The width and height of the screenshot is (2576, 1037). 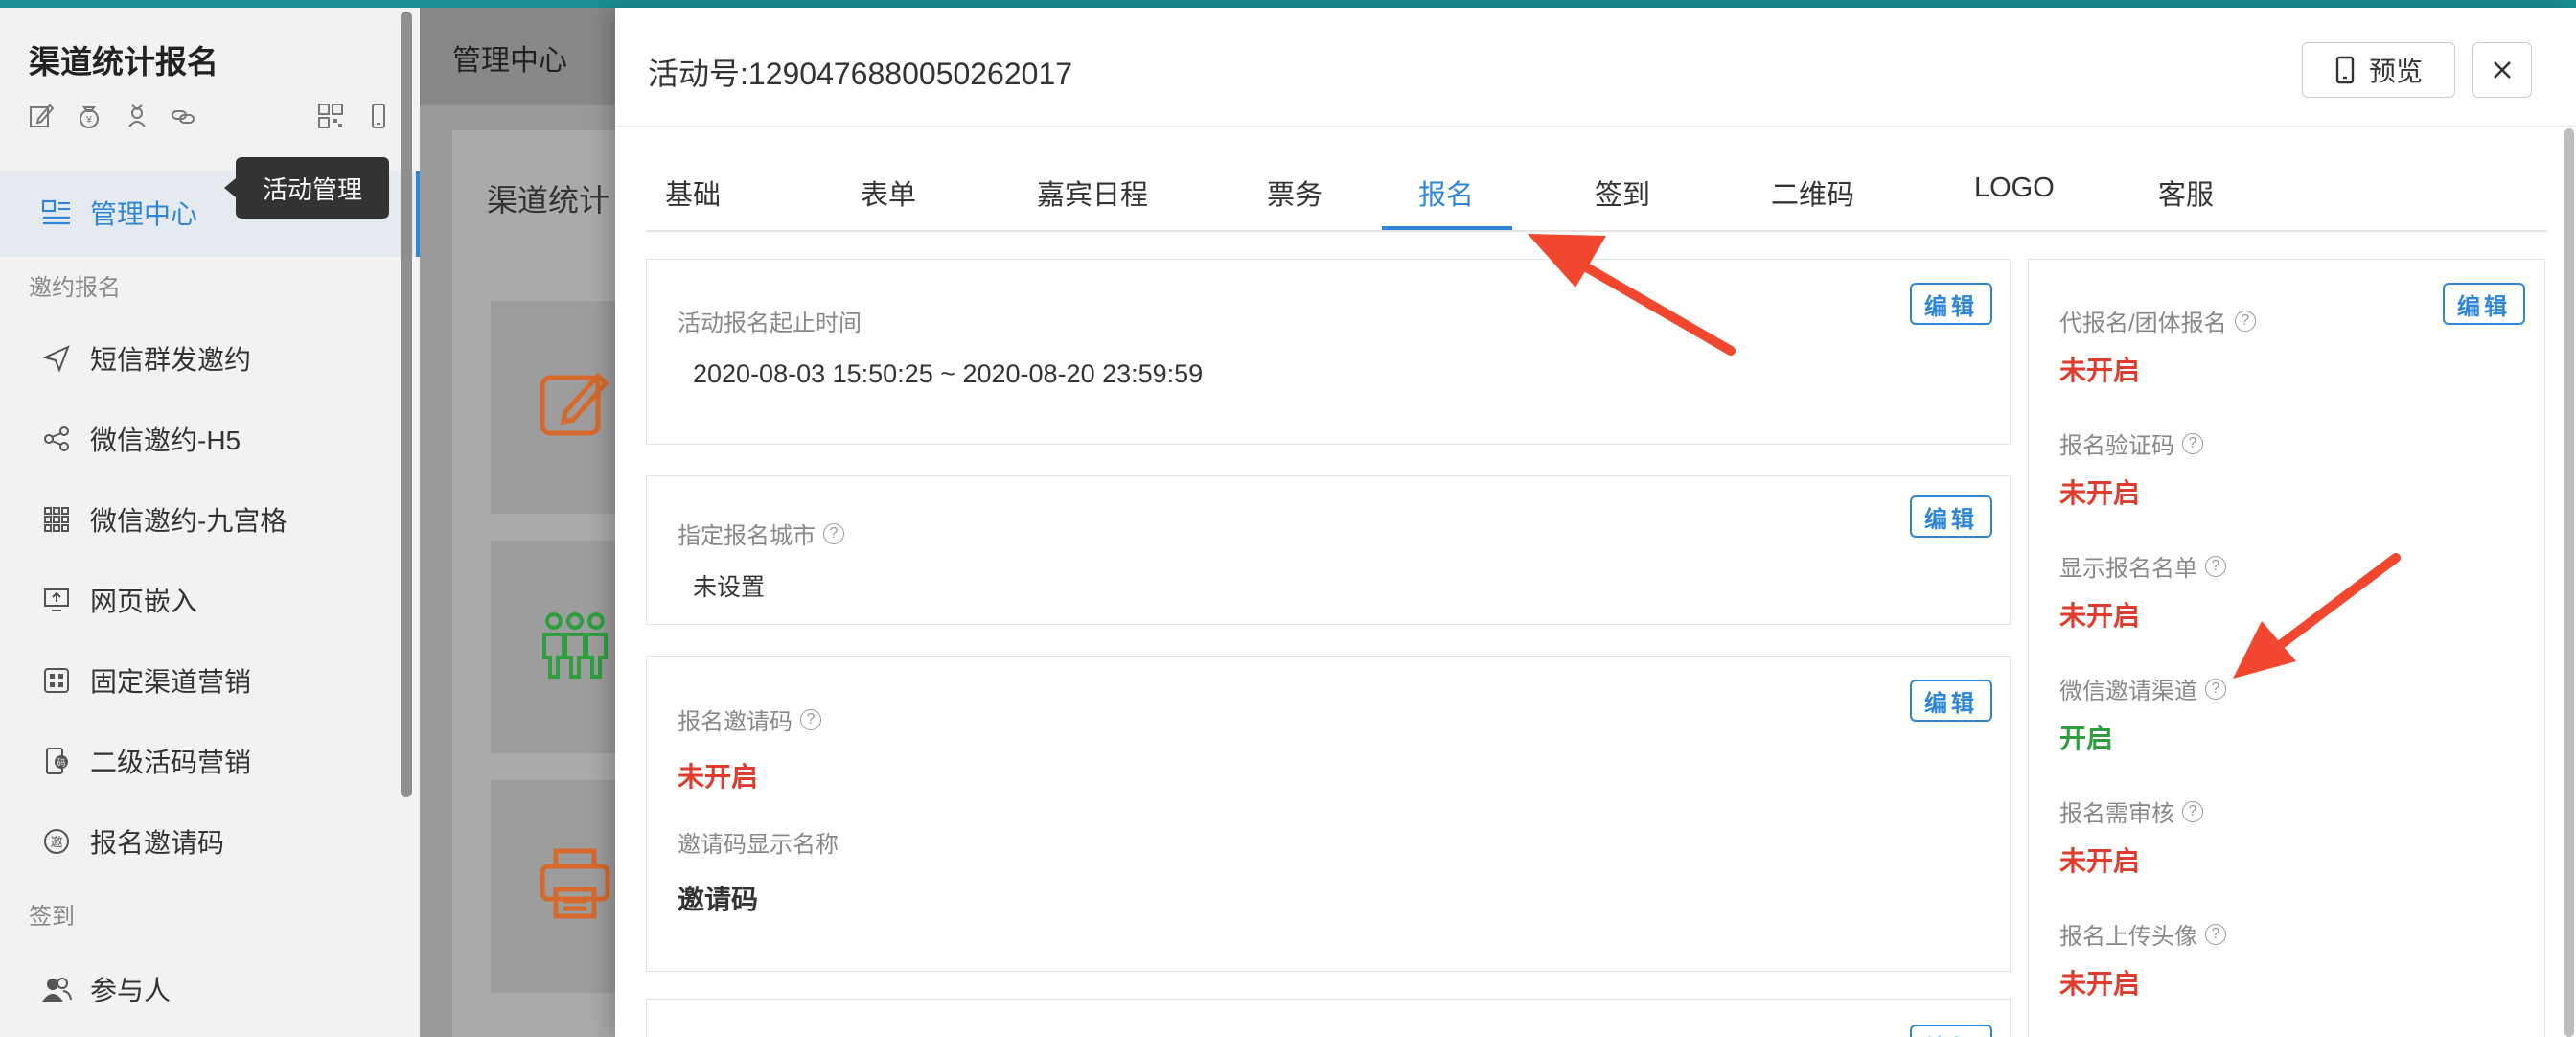 What do you see at coordinates (1965, 457) in the screenshot?
I see `annotation-arrows` at bounding box center [1965, 457].